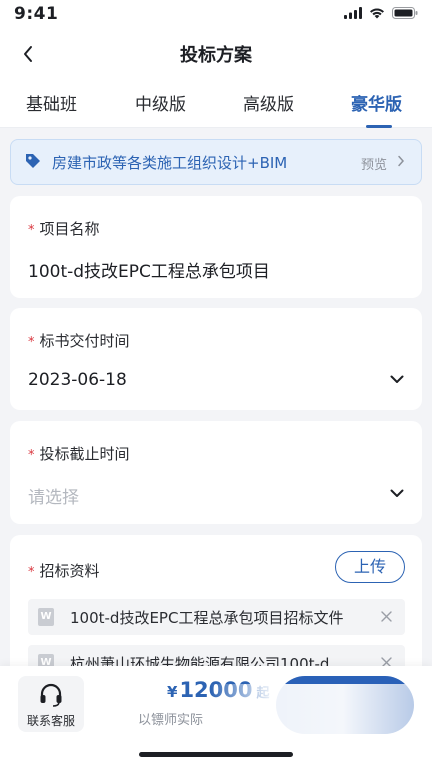 This screenshot has width=432, height=768. What do you see at coordinates (353, 13) in the screenshot?
I see `signal-icon` at bounding box center [353, 13].